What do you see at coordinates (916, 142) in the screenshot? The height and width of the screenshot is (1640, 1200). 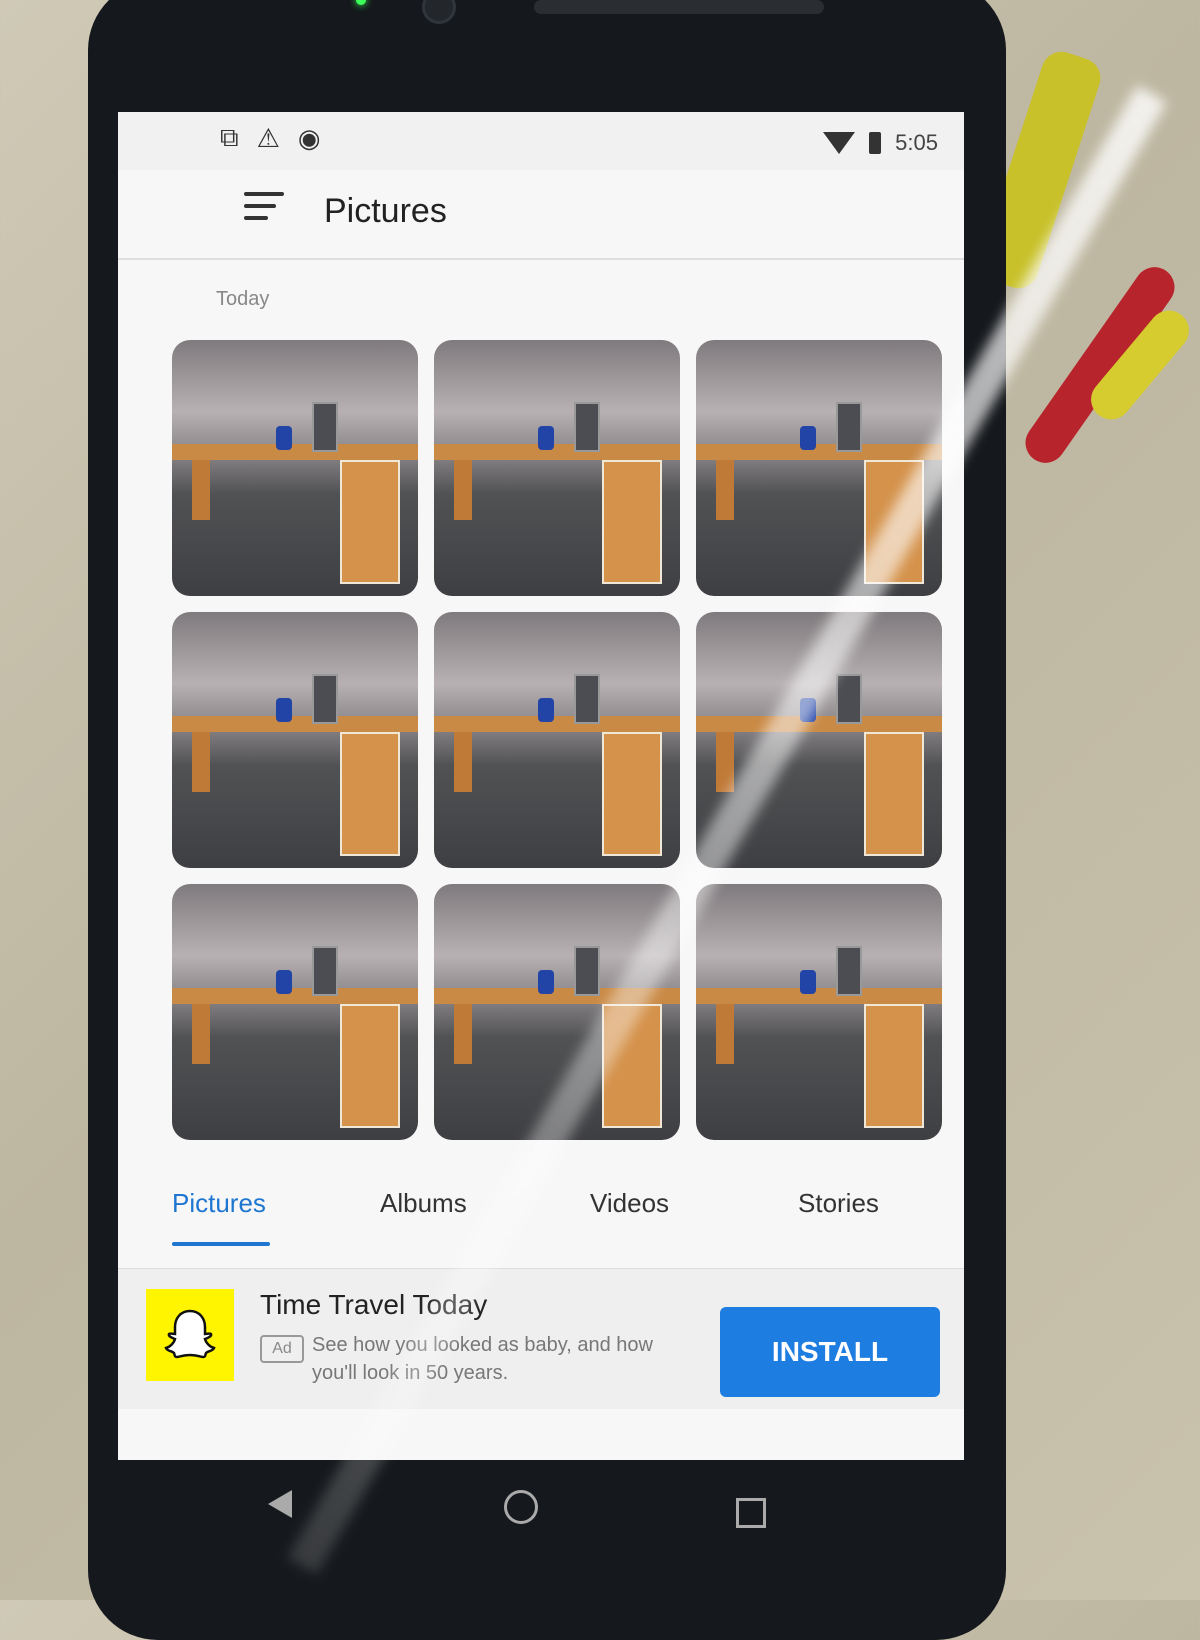 I see `status-time: 5:05` at bounding box center [916, 142].